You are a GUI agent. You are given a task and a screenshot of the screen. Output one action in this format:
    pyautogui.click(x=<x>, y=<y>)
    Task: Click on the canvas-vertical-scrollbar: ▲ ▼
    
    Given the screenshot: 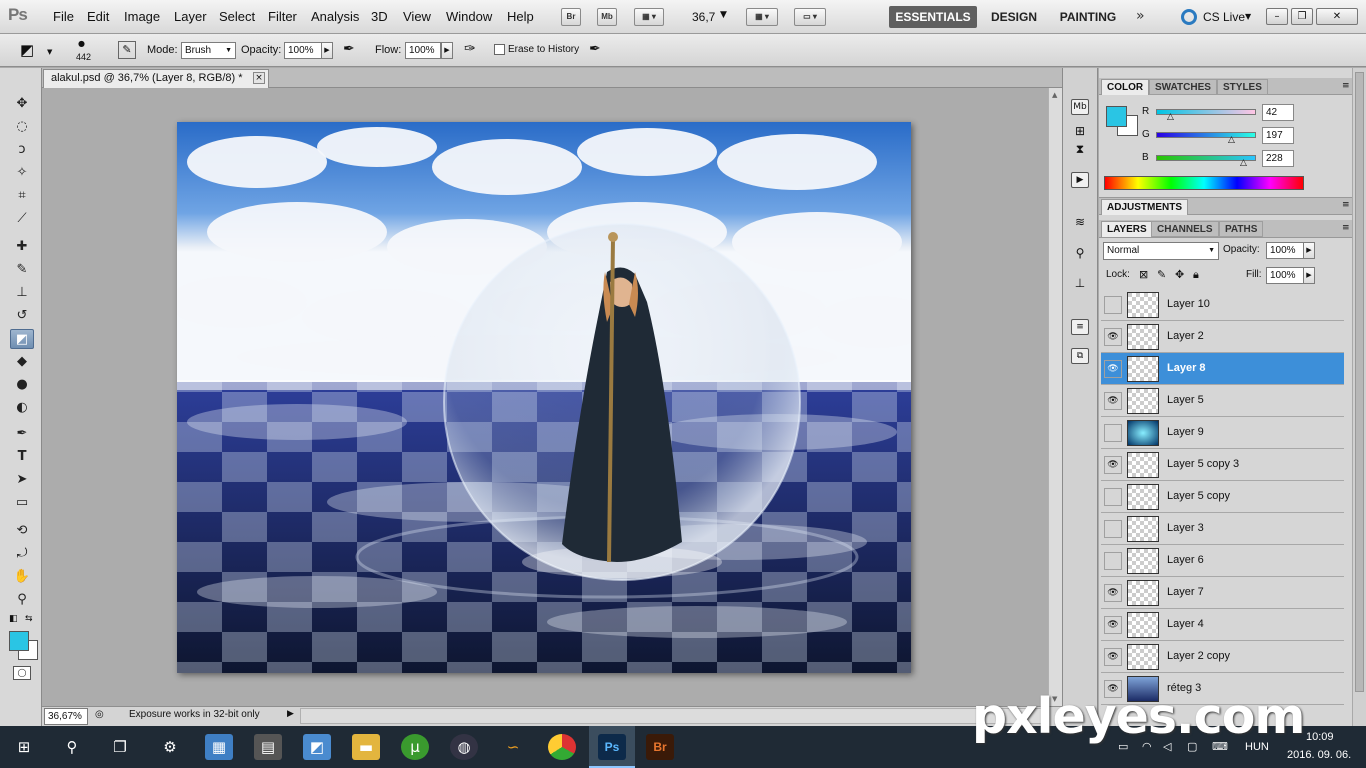 What is the action you would take?
    pyautogui.click(x=1055, y=397)
    